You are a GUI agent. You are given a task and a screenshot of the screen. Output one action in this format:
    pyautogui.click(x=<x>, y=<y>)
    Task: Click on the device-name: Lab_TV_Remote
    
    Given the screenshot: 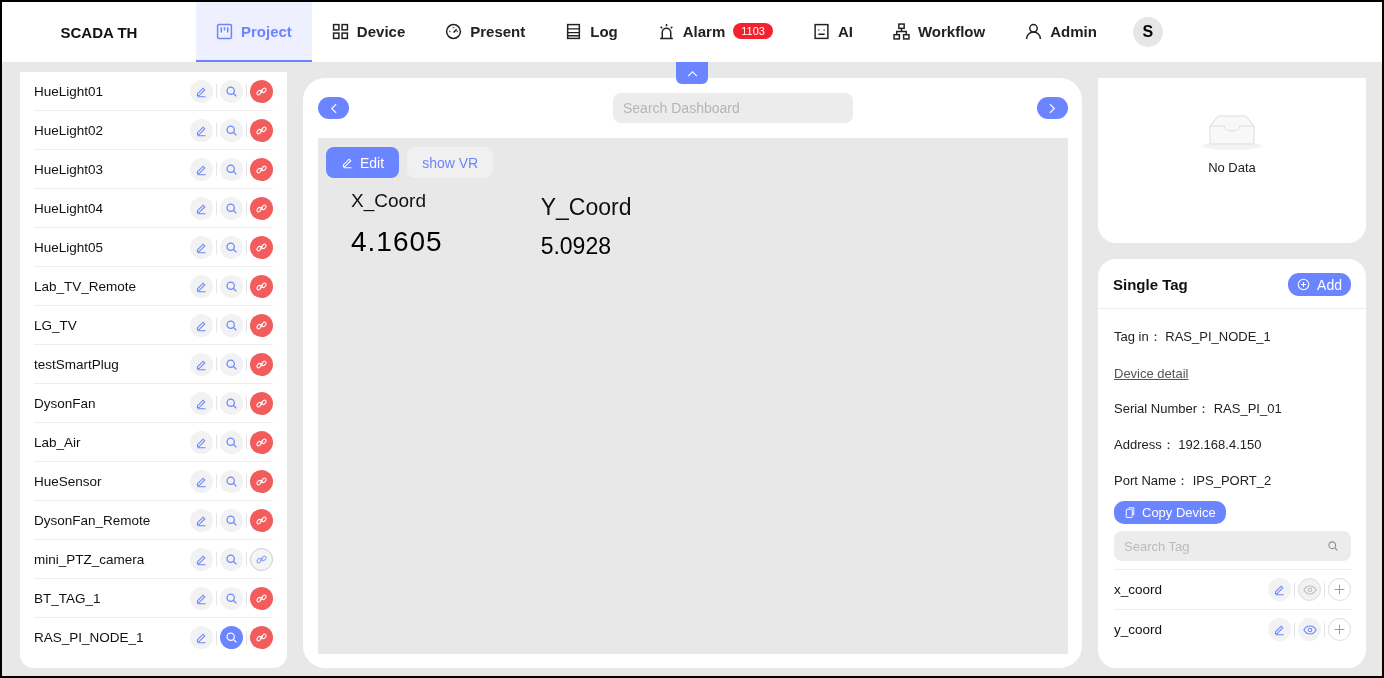 What is the action you would take?
    pyautogui.click(x=85, y=286)
    